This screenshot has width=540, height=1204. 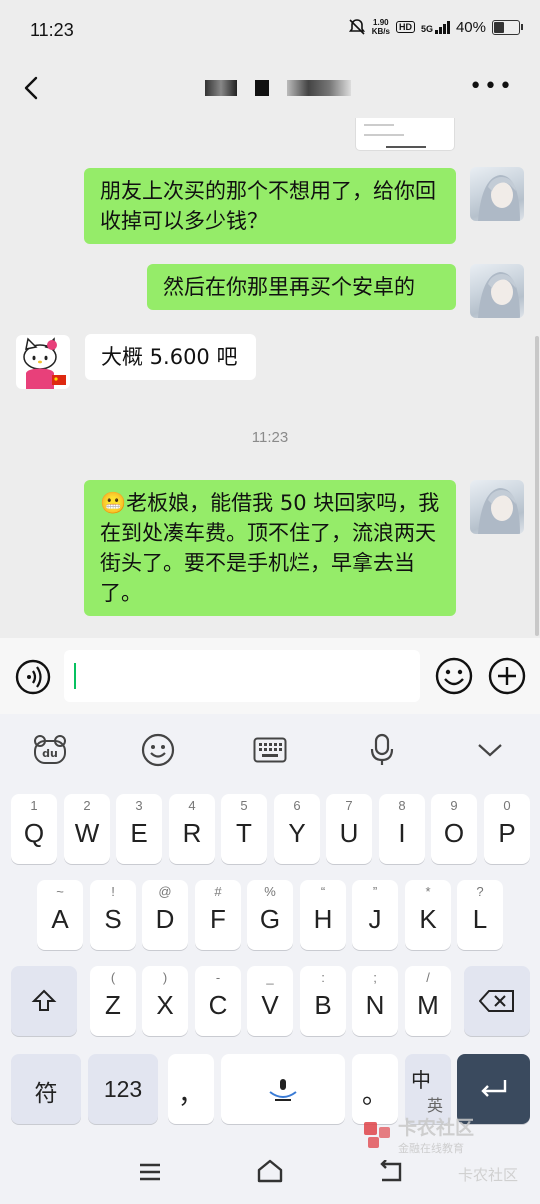 What do you see at coordinates (33, 677) in the screenshot?
I see `voice-icon` at bounding box center [33, 677].